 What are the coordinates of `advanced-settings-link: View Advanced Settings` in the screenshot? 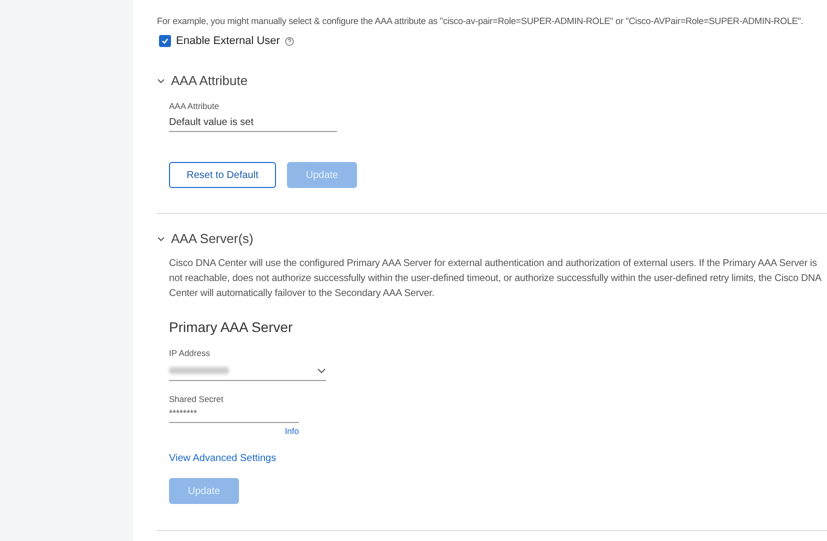 It's located at (222, 458).